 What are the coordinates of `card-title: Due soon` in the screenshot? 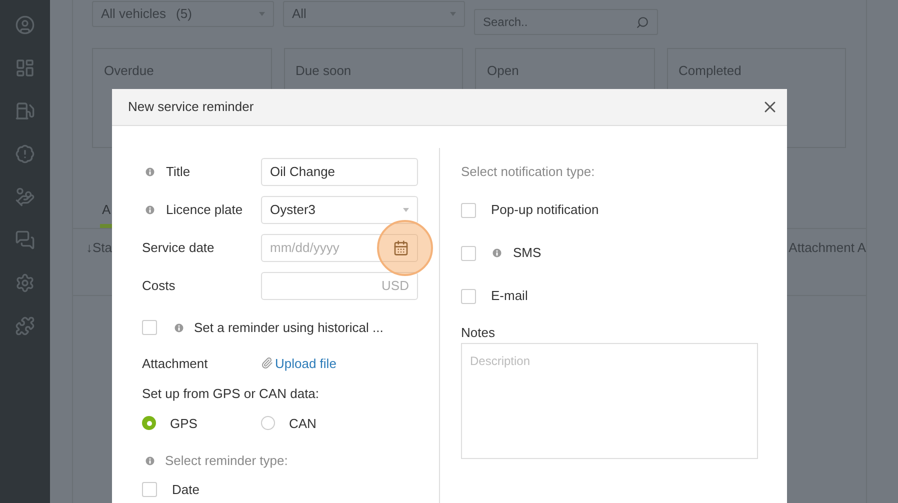 It's located at (324, 70).